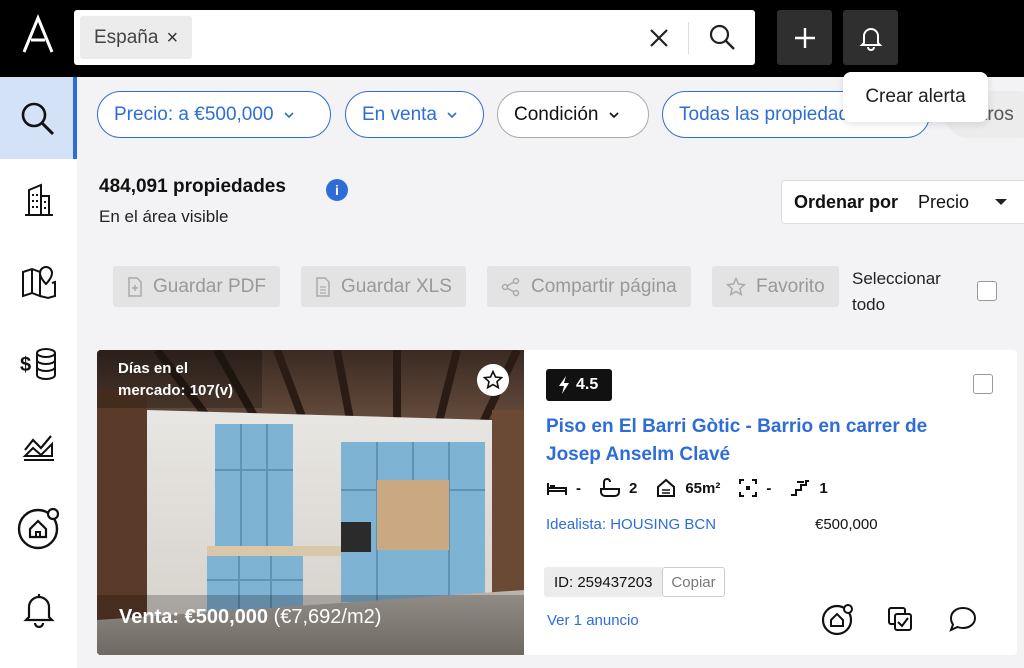  I want to click on filter-status: En venta, so click(414, 114).